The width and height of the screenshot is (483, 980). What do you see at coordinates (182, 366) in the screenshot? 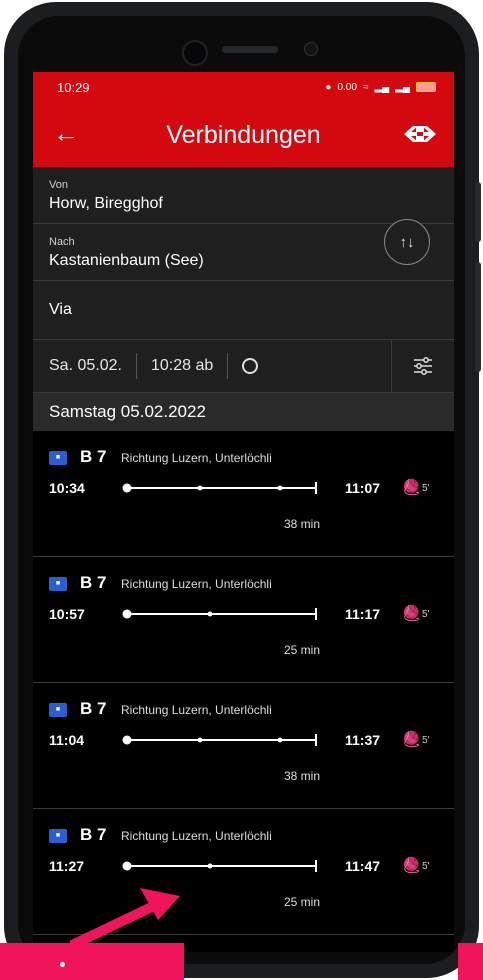
I see `time-selector: 10:28 ab` at bounding box center [182, 366].